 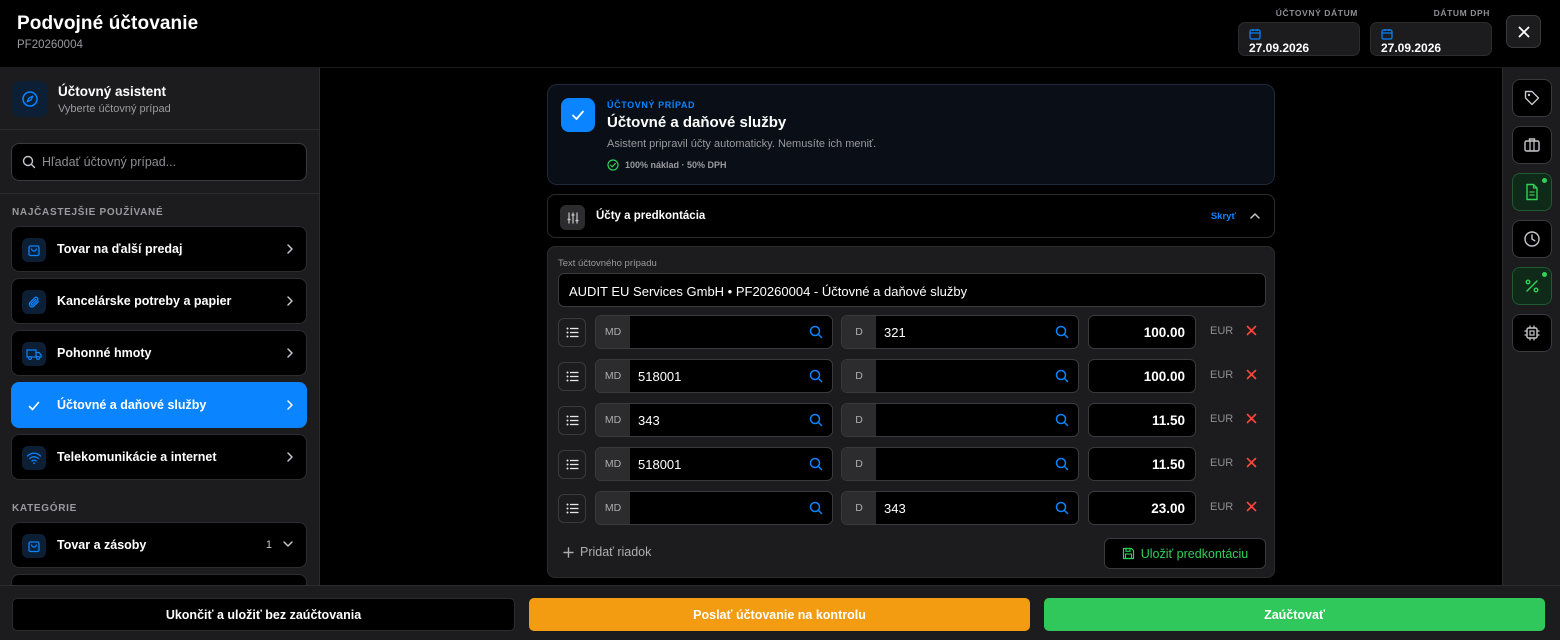 What do you see at coordinates (159, 301) in the screenshot?
I see `frequent-item-office-supplies: Kancelárske potreby a papier` at bounding box center [159, 301].